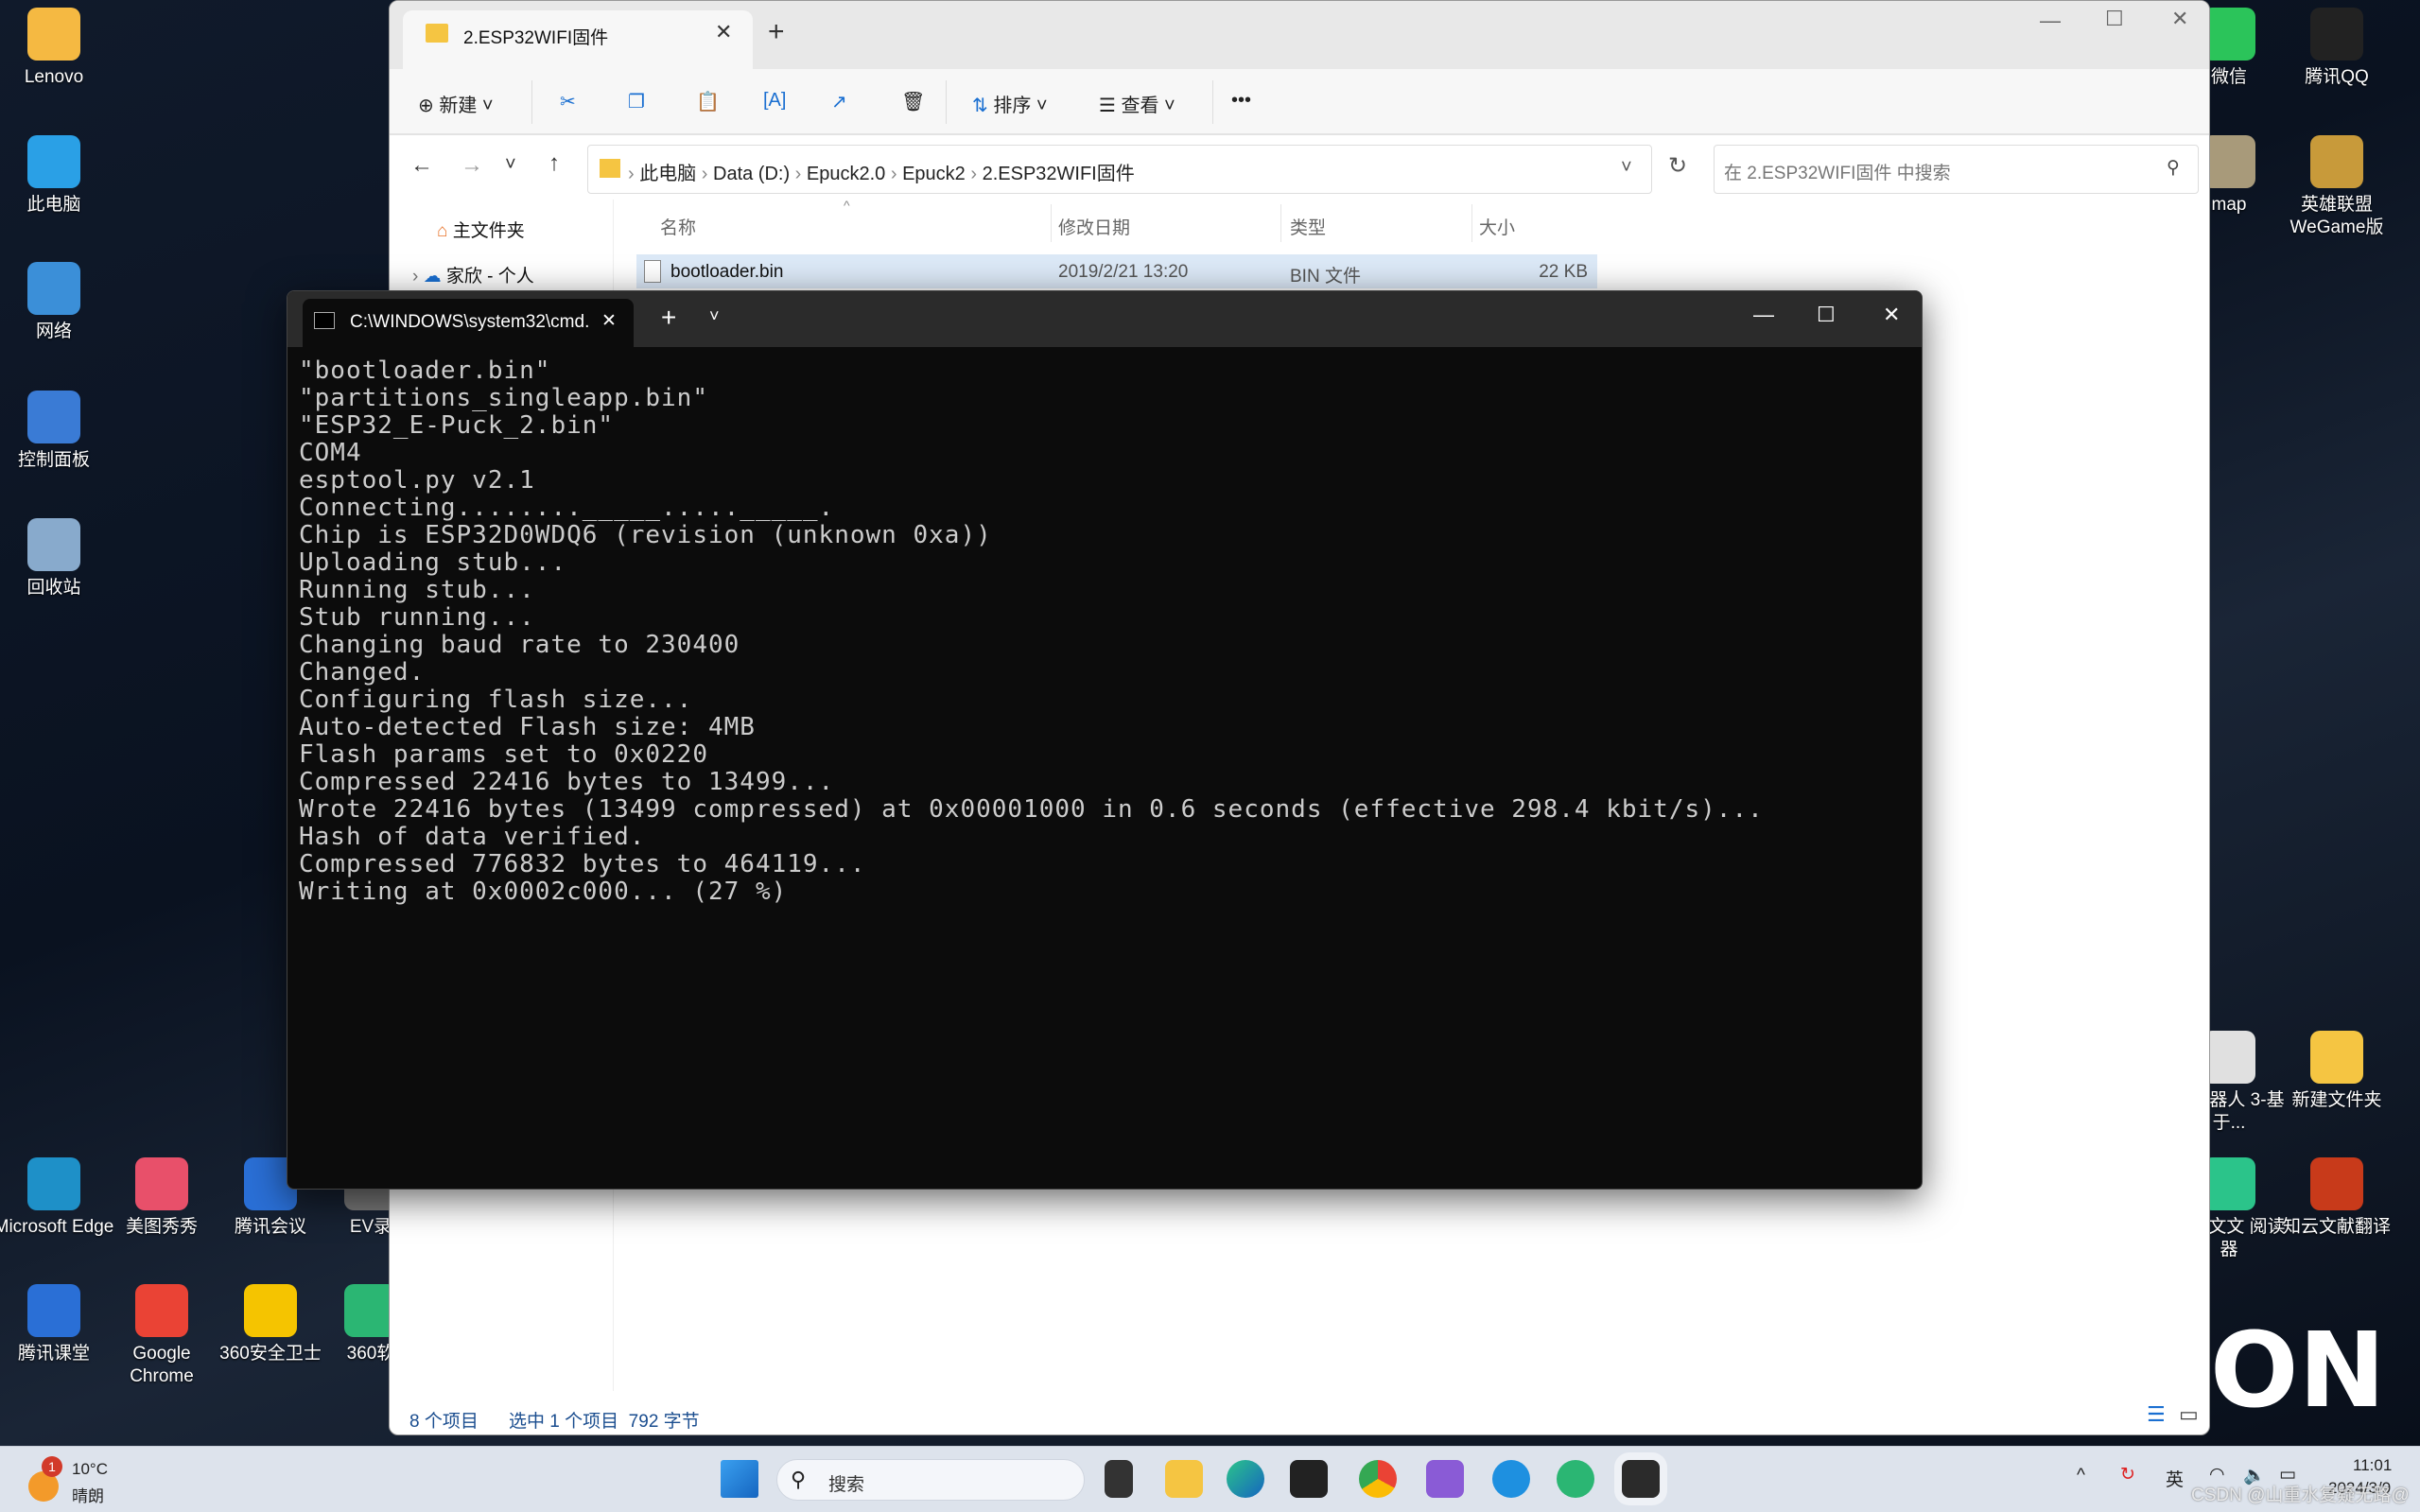 Image resolution: width=2420 pixels, height=1512 pixels. Describe the element at coordinates (678, 226) in the screenshot. I see `column-name: 名称` at that location.